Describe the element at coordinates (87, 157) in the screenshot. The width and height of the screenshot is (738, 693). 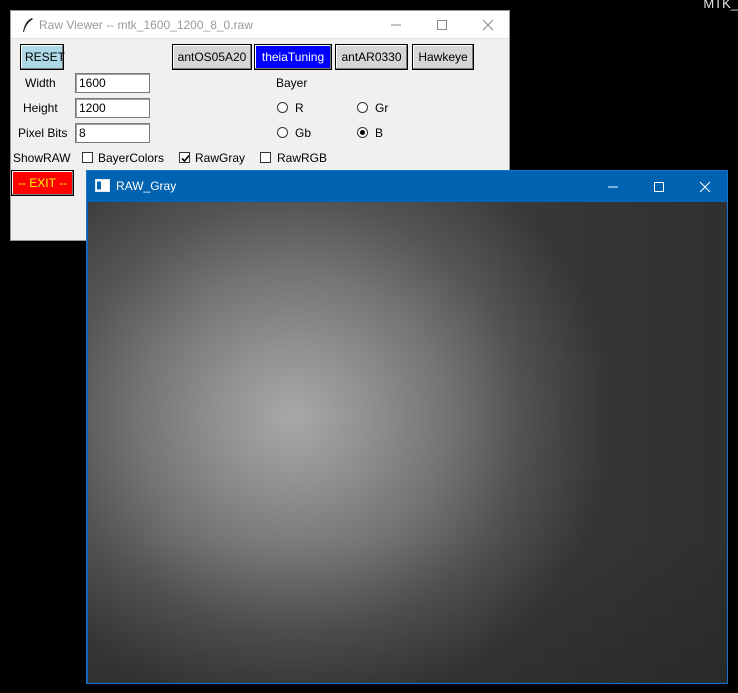
I see `bayercolors-checkbox` at that location.